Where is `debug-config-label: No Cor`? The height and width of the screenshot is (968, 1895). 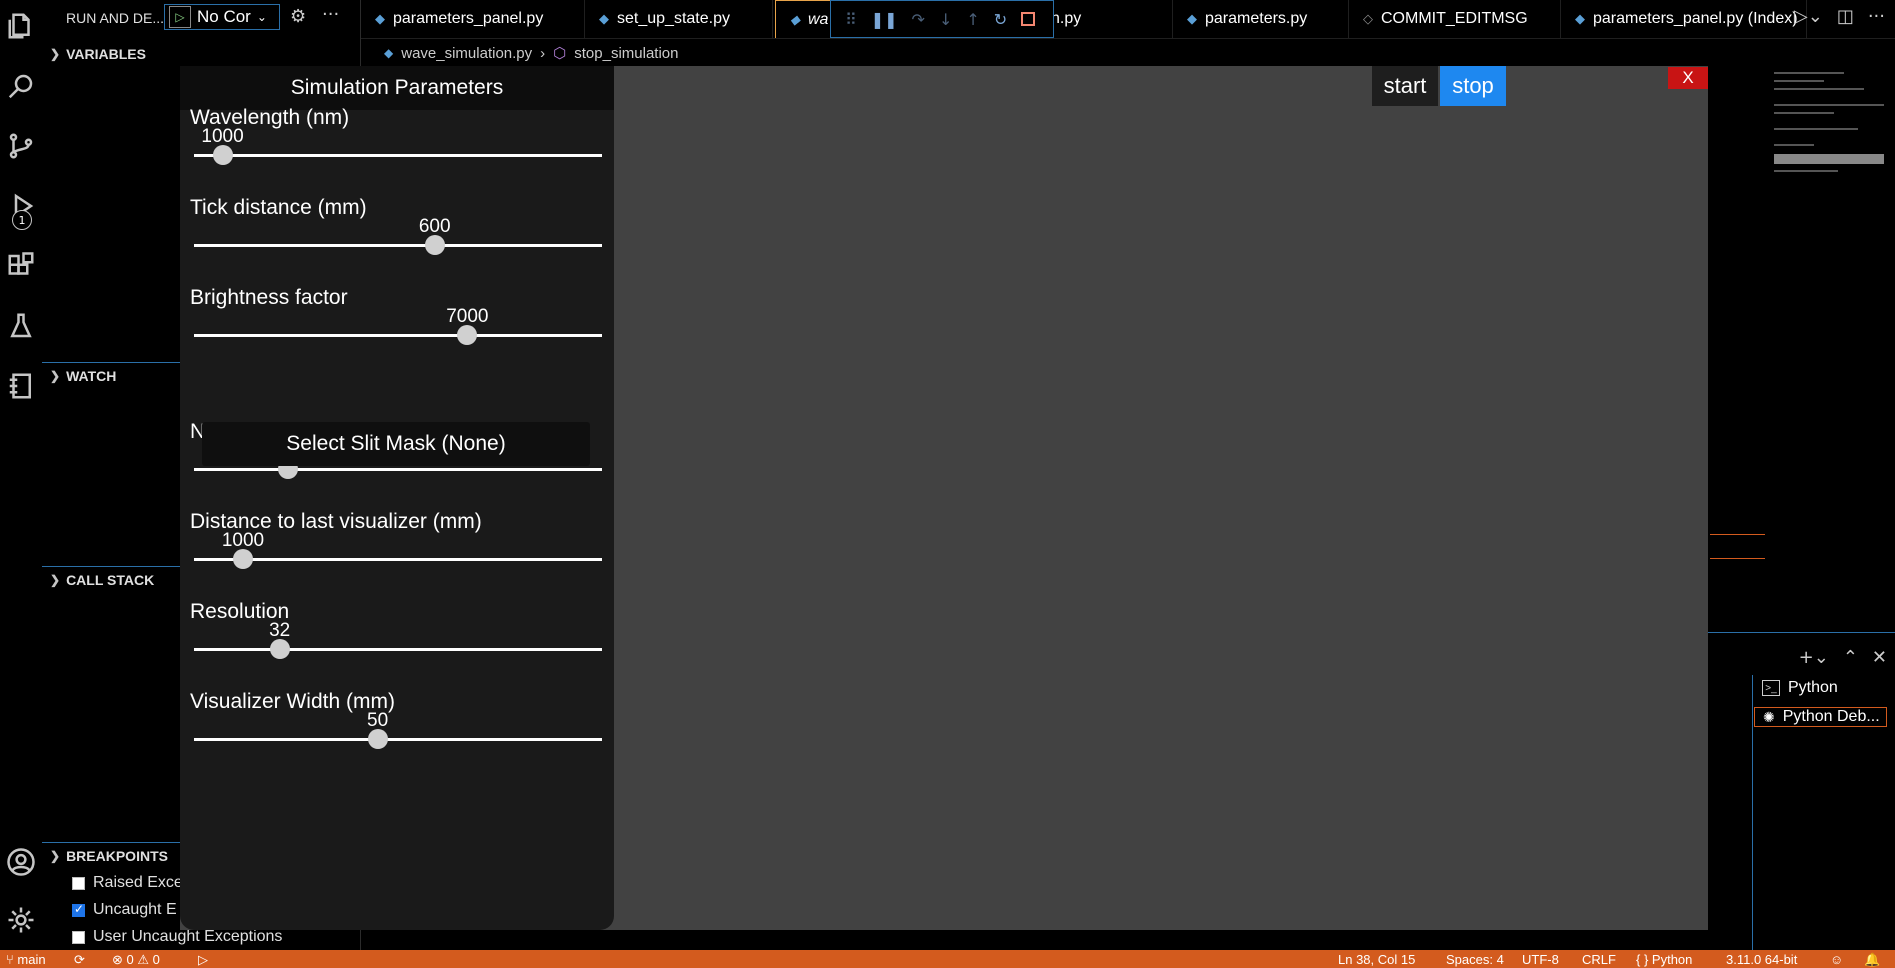 debug-config-label: No Cor is located at coordinates (224, 16).